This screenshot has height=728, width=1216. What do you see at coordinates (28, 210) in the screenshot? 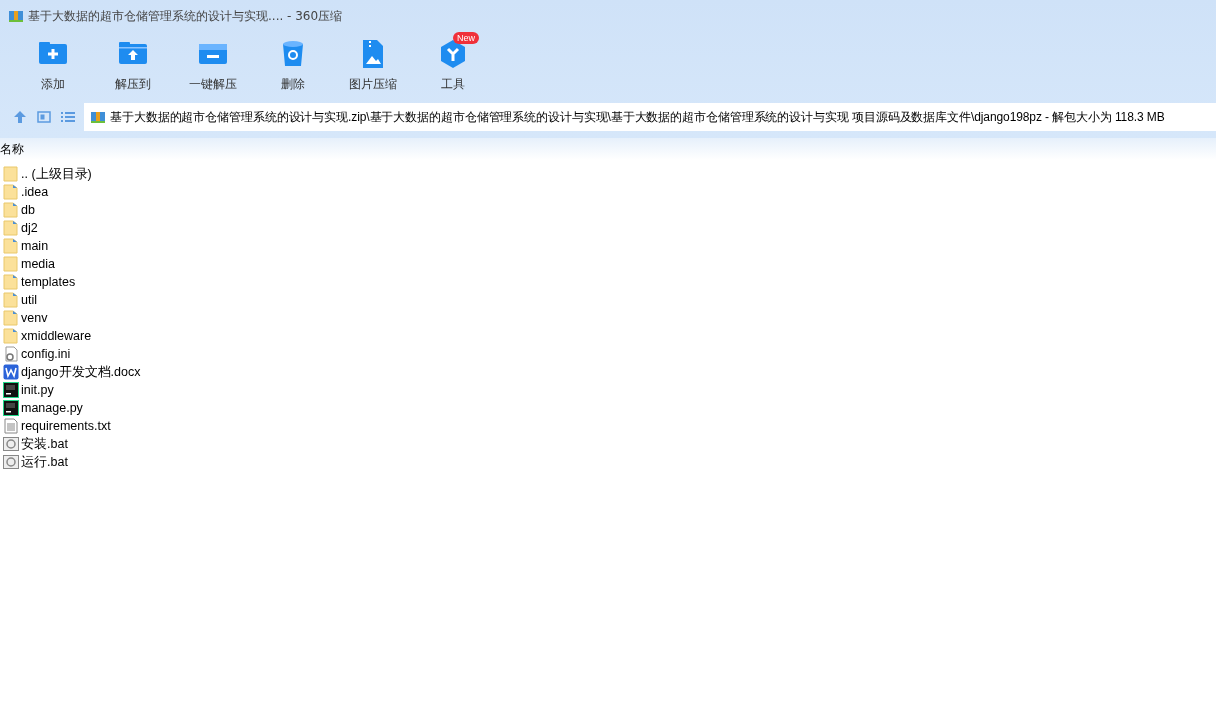
I see `file-name: db` at bounding box center [28, 210].